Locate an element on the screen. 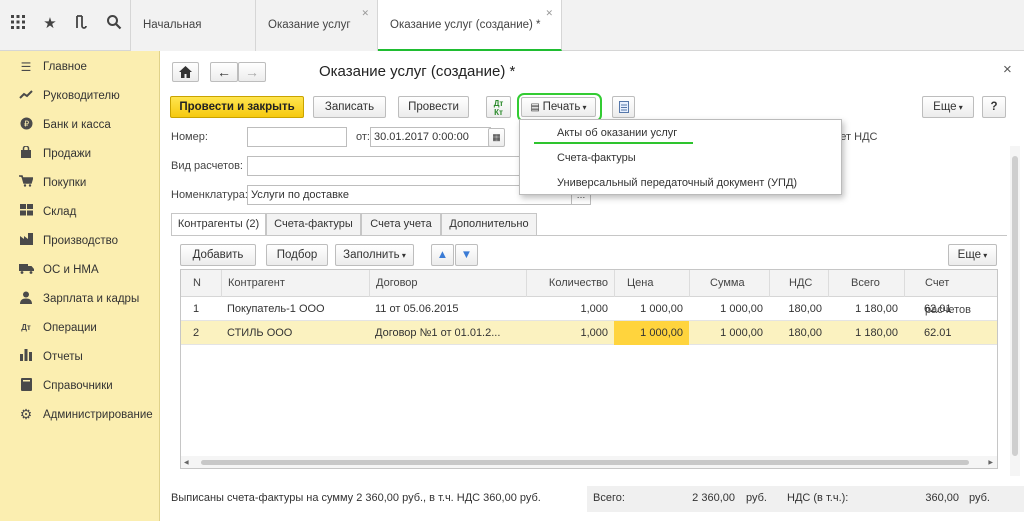  horizontal-scrollbar: ◀ ▶ is located at coordinates (589, 462).